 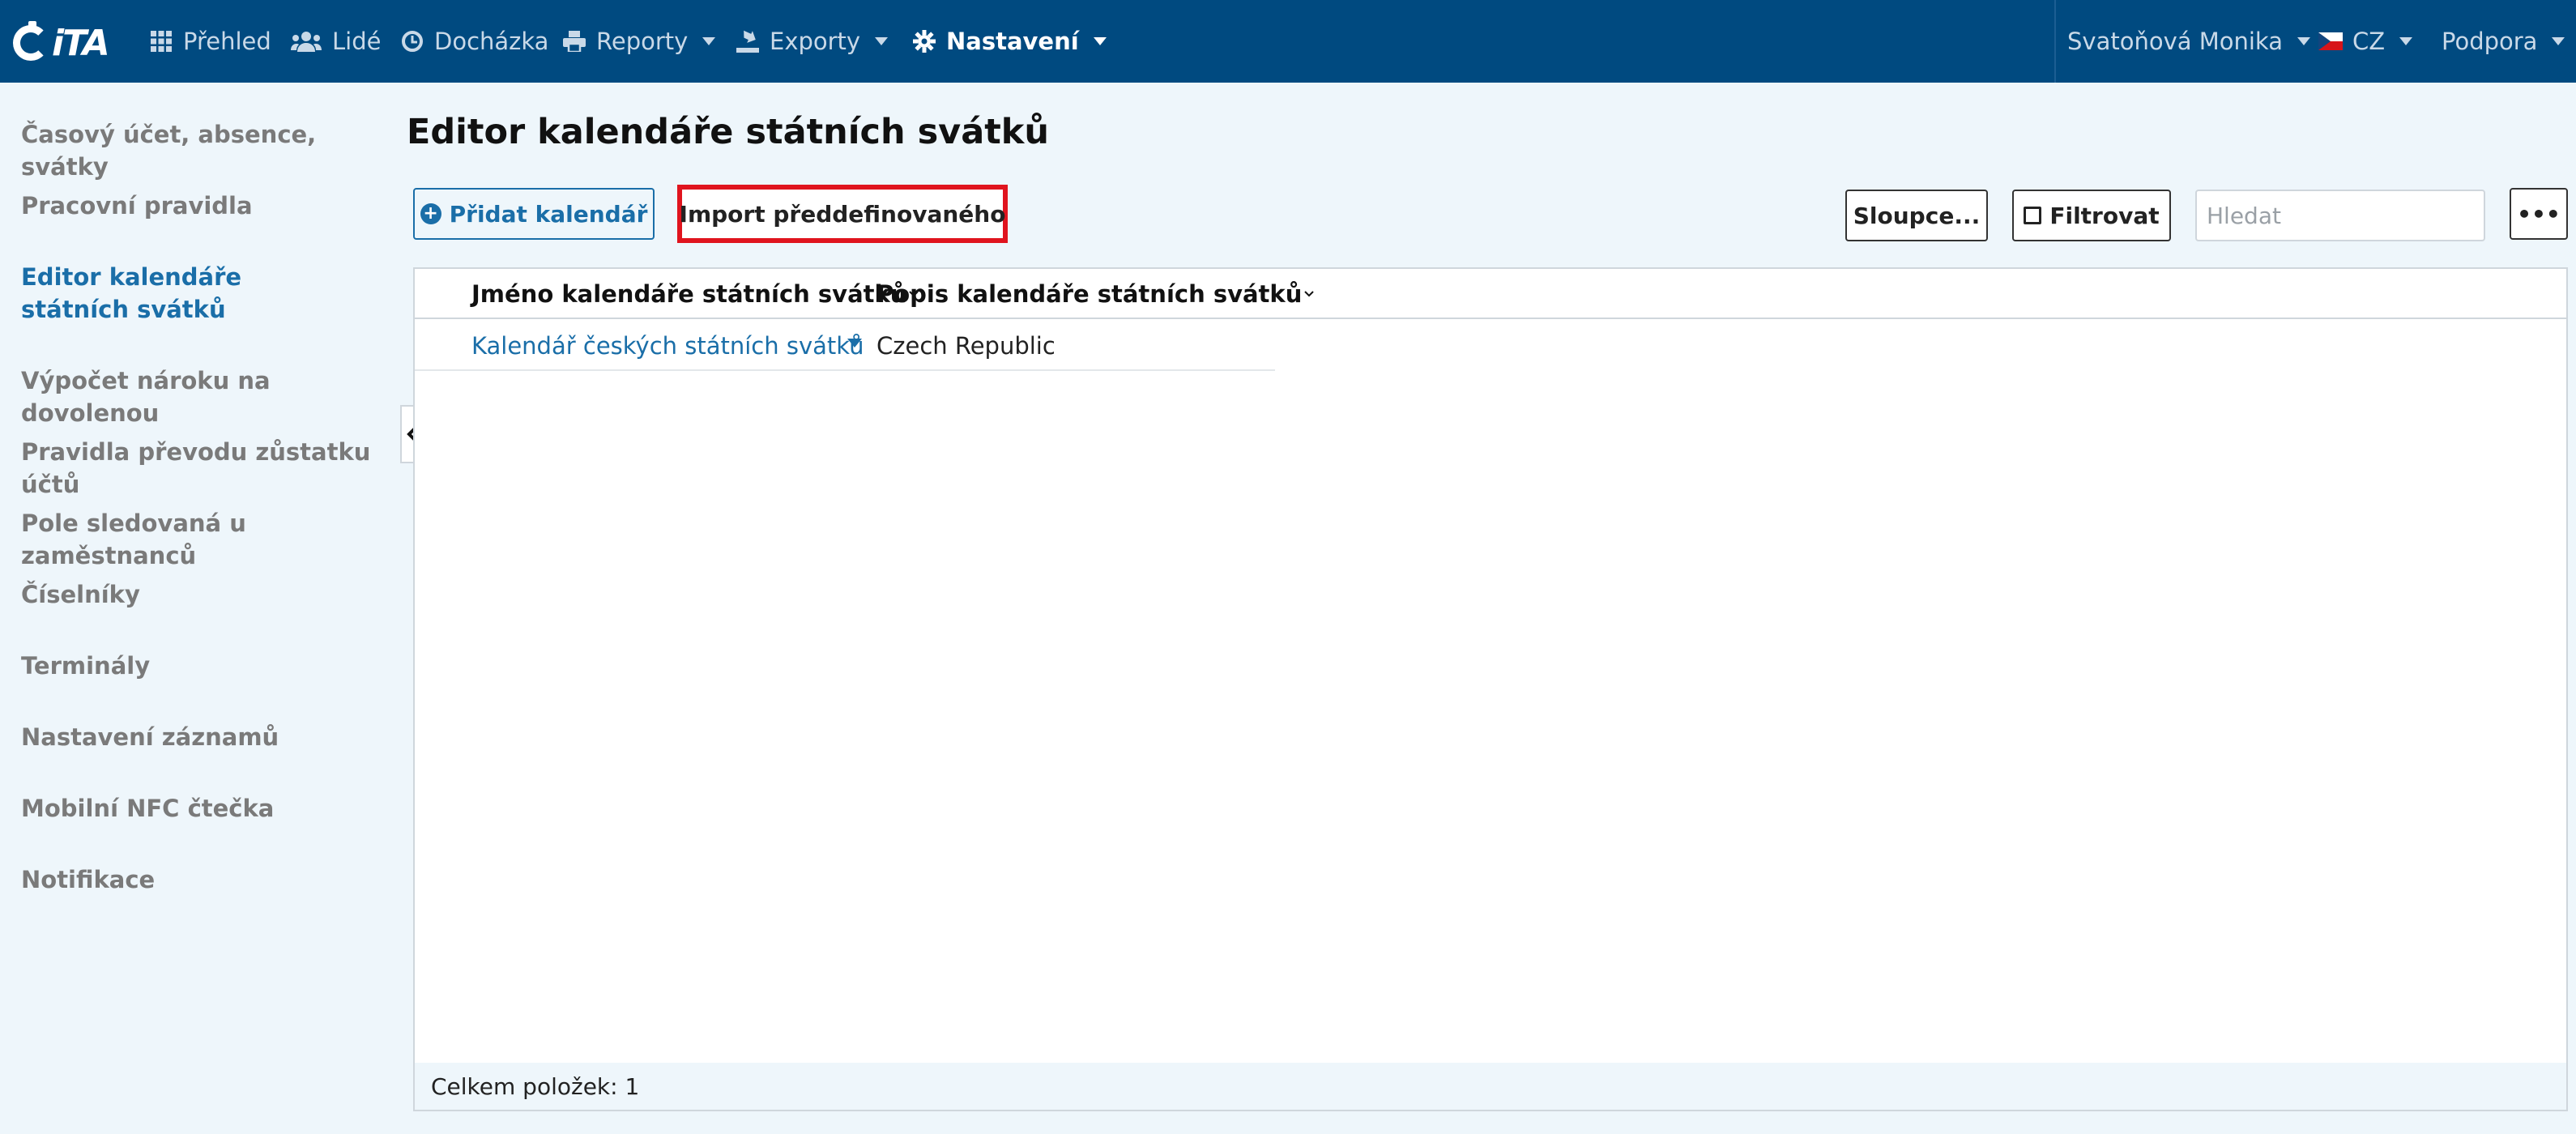 What do you see at coordinates (642, 41) in the screenshot?
I see `nav-label: Reporty` at bounding box center [642, 41].